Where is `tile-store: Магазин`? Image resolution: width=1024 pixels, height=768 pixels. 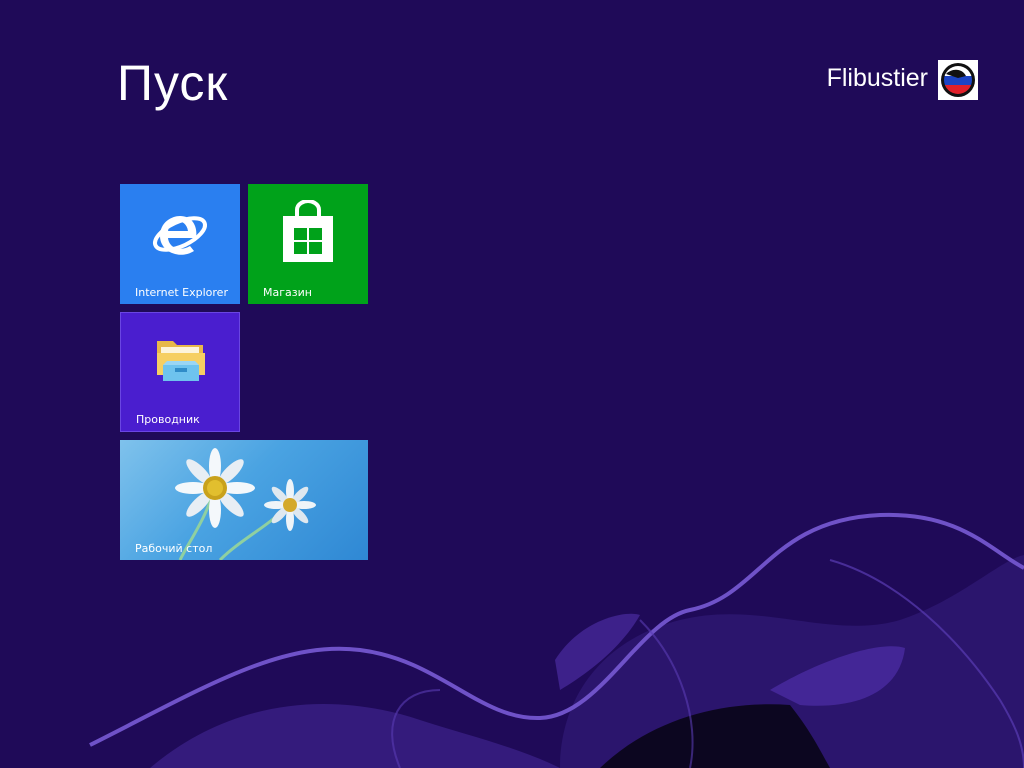
tile-store: Магазин is located at coordinates (308, 244).